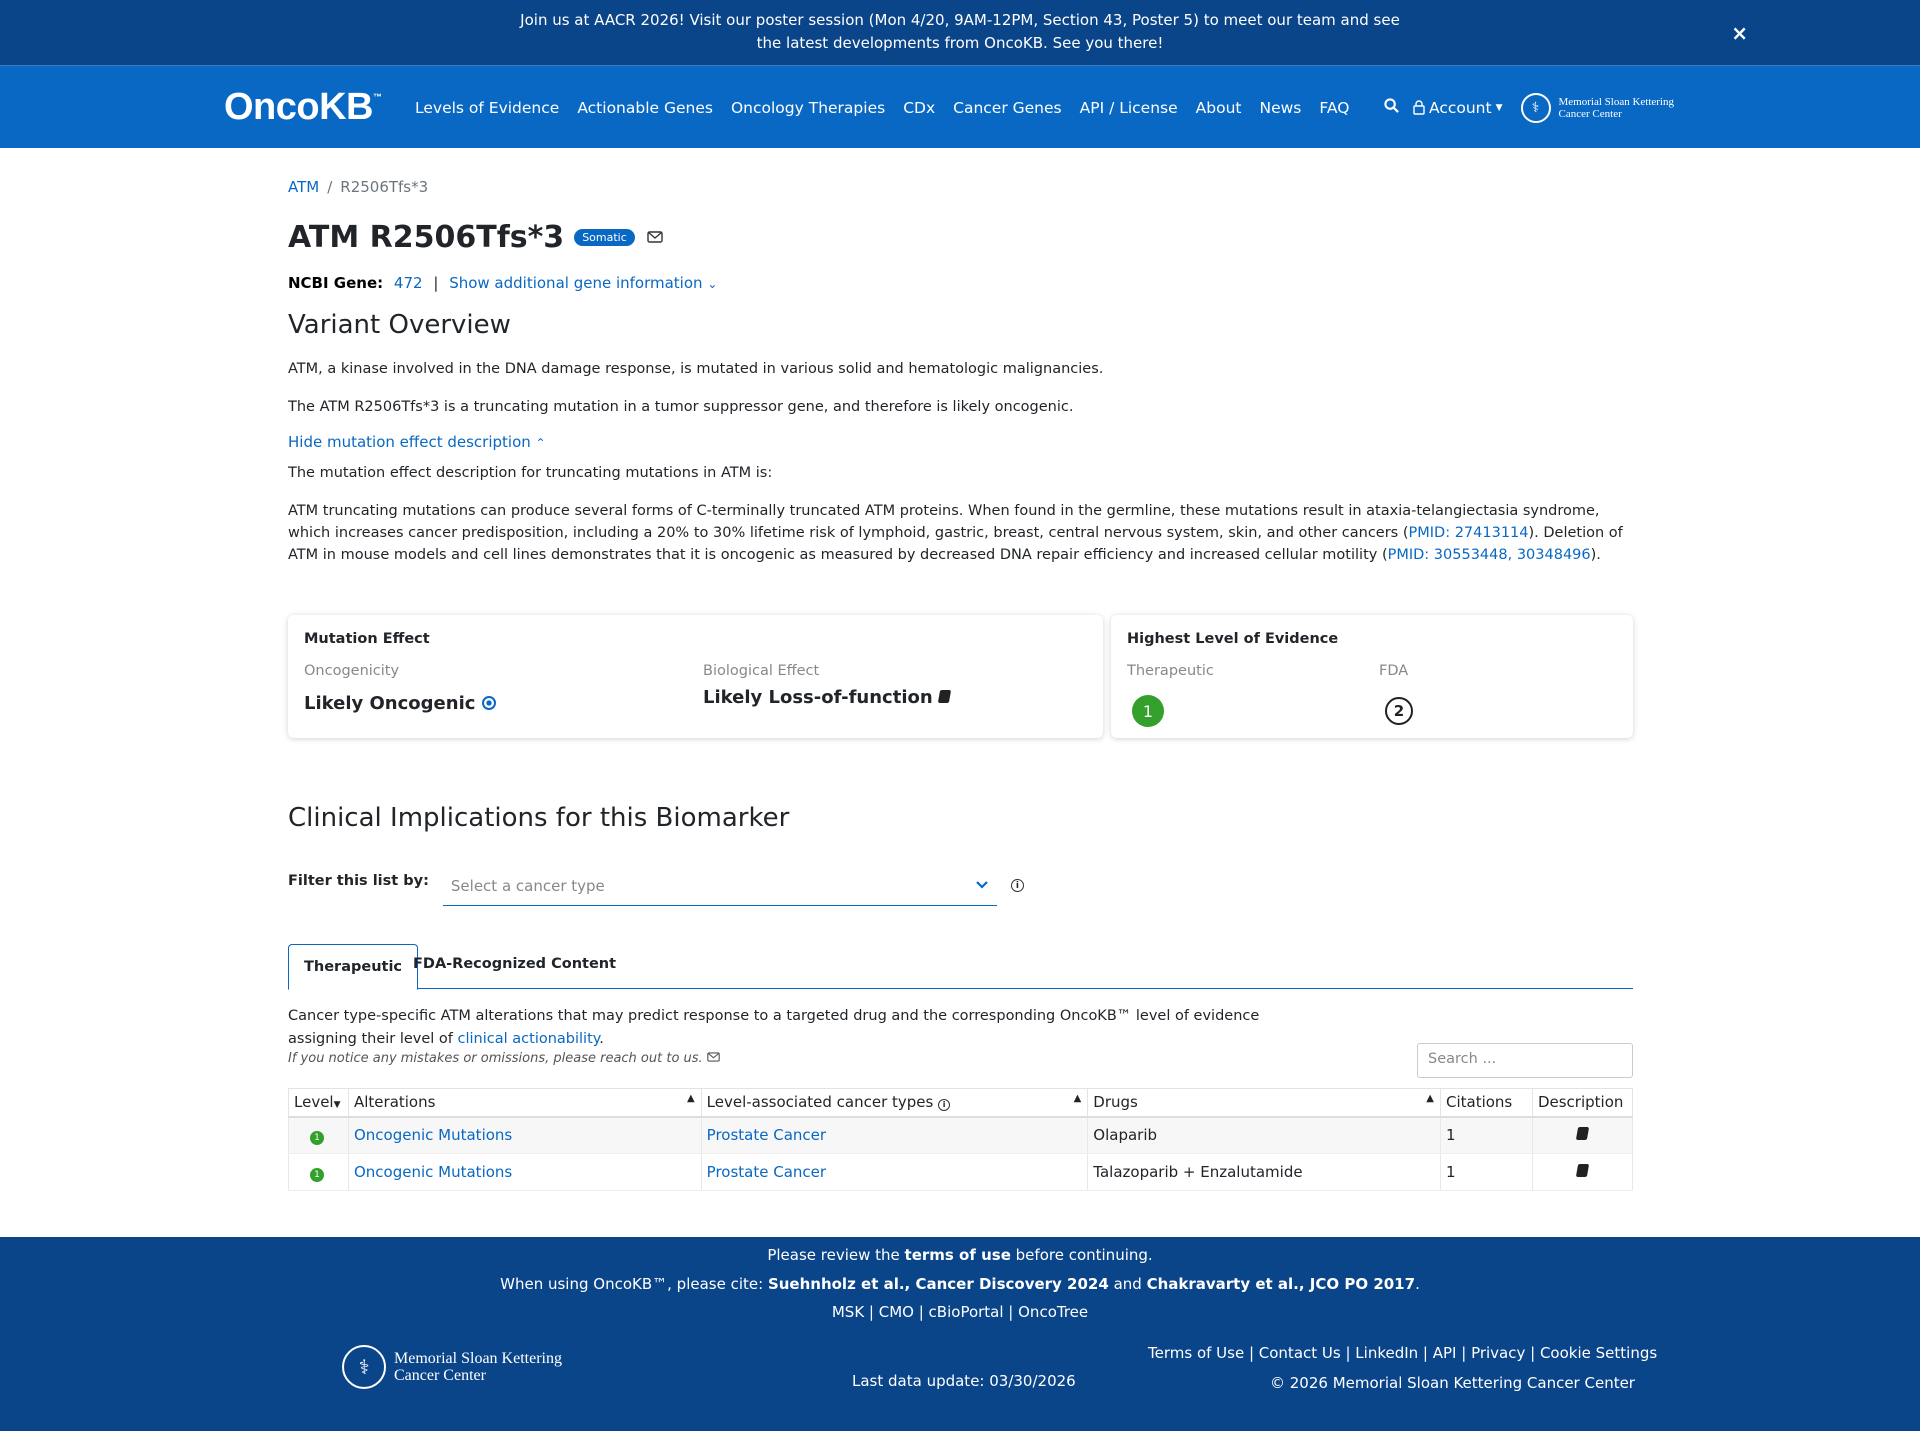  Describe the element at coordinates (314, 1102) in the screenshot. I see `column-level-label: Level` at that location.